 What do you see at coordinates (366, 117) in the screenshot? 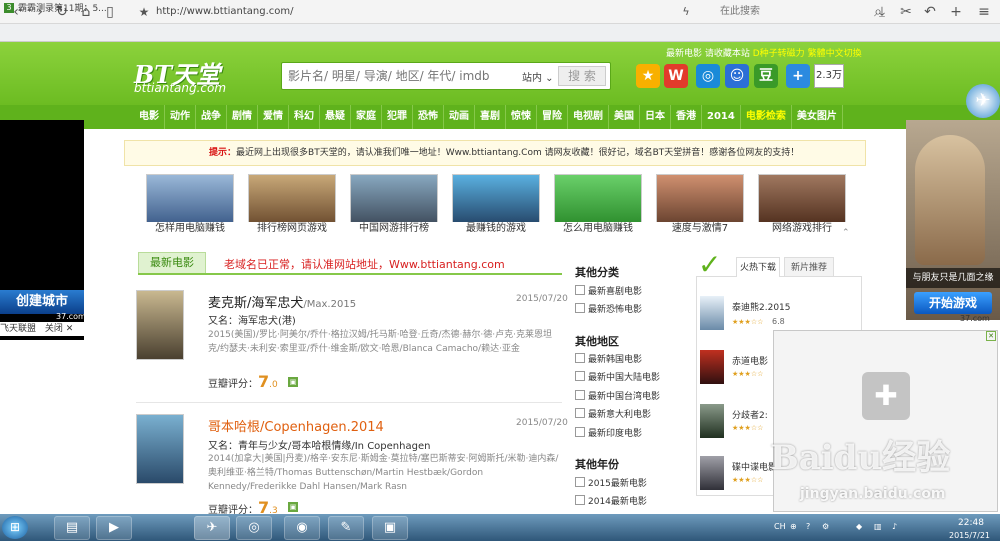
I see `nav-item: 家庭` at bounding box center [366, 117].